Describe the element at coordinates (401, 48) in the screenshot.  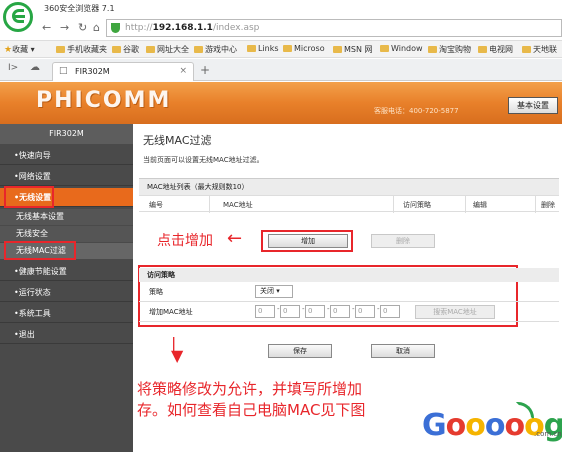
I see `bookmark-windows: Window` at that location.